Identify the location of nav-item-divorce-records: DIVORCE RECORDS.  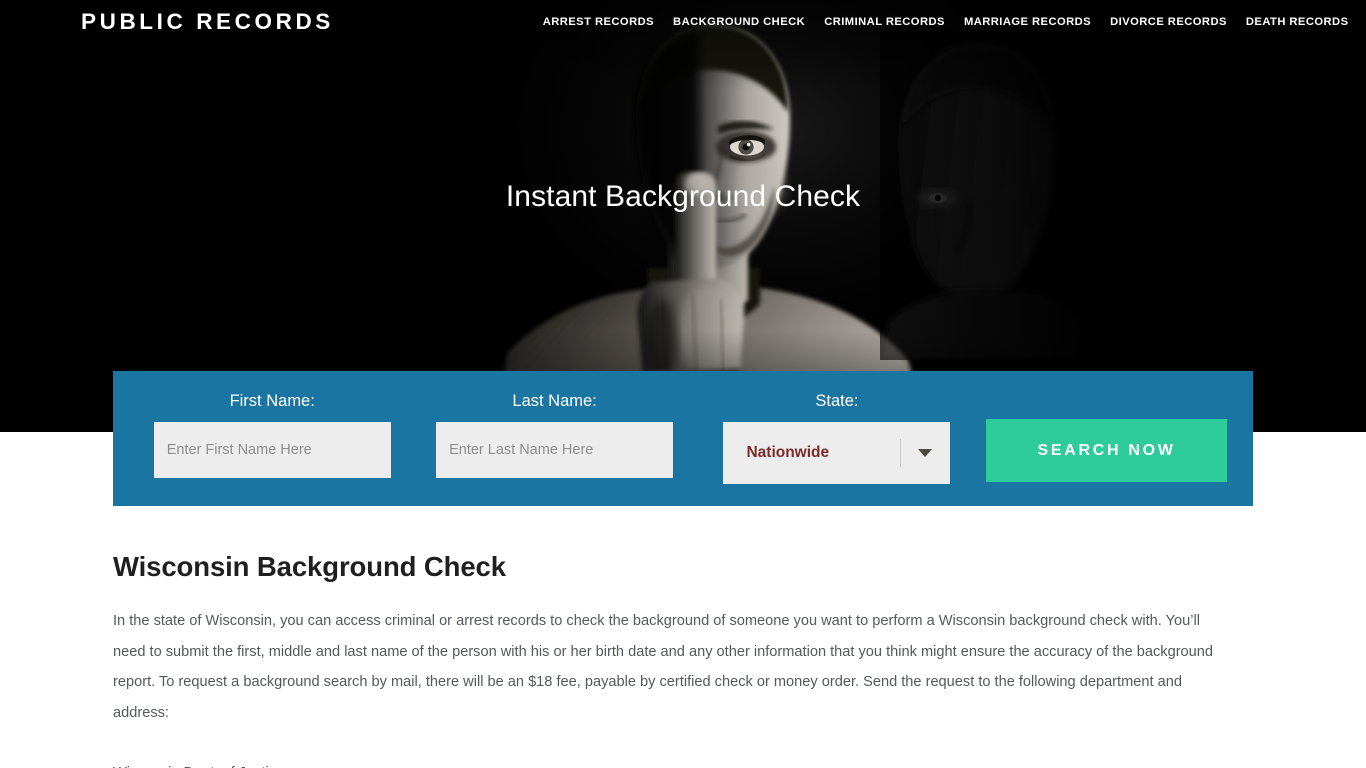
(1169, 22).